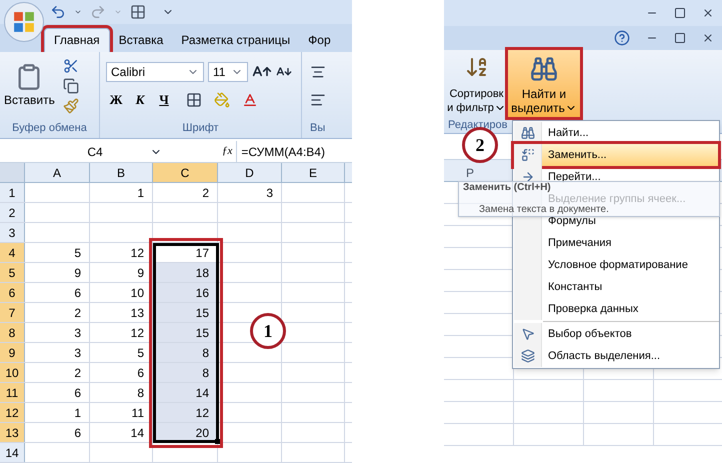 This screenshot has height=463, width=722. Describe the element at coordinates (57, 172) in the screenshot. I see `column-header: A` at that location.